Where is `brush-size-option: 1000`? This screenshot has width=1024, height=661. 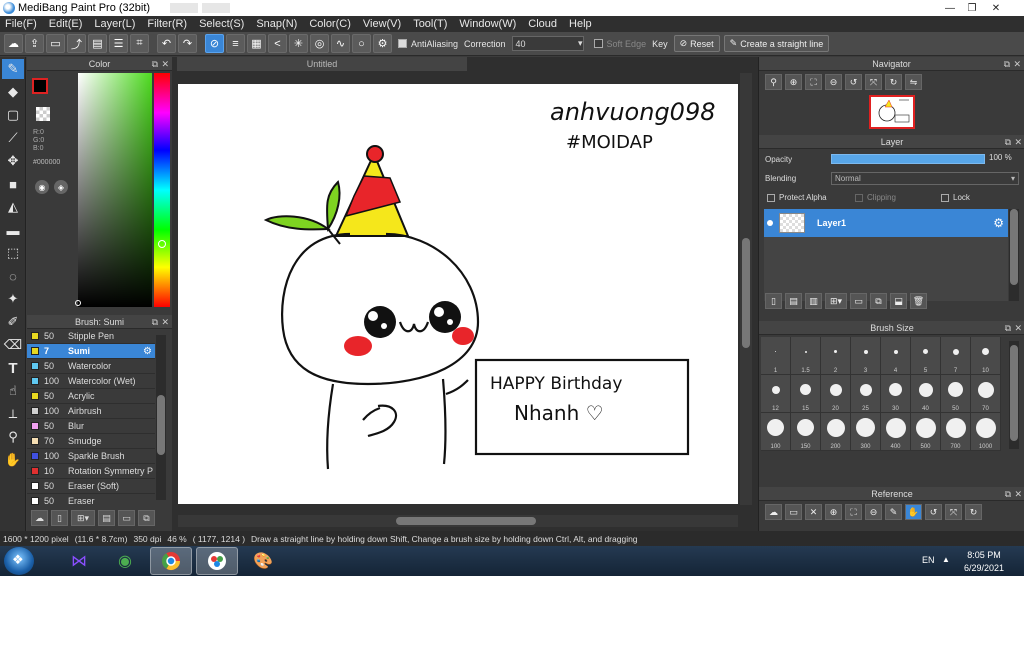
brush-size-option: 1000 is located at coordinates (986, 432).